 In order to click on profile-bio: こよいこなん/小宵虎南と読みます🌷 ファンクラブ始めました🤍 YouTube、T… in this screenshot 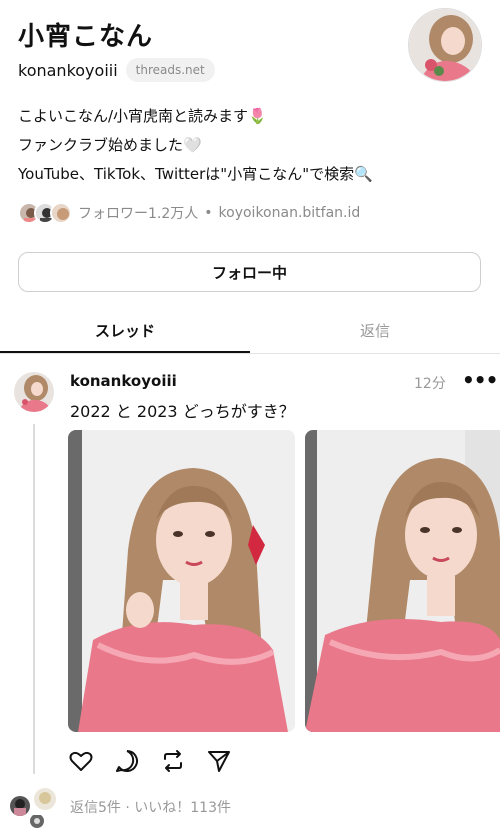, I will do `click(195, 145)`.